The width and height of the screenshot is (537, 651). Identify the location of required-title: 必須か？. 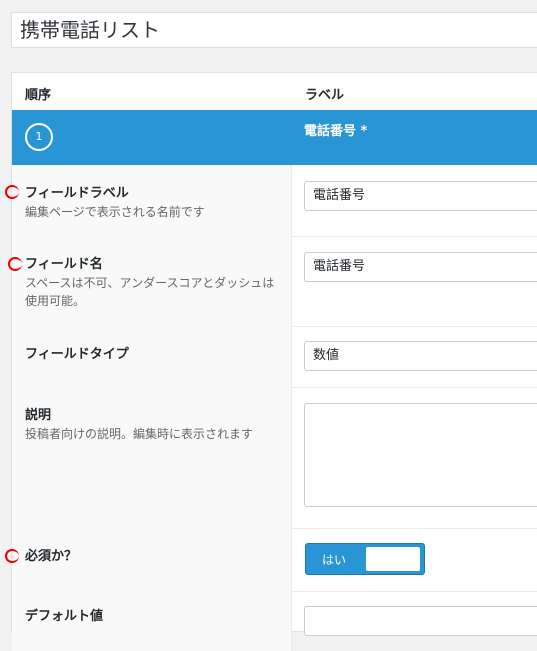
(51, 556).